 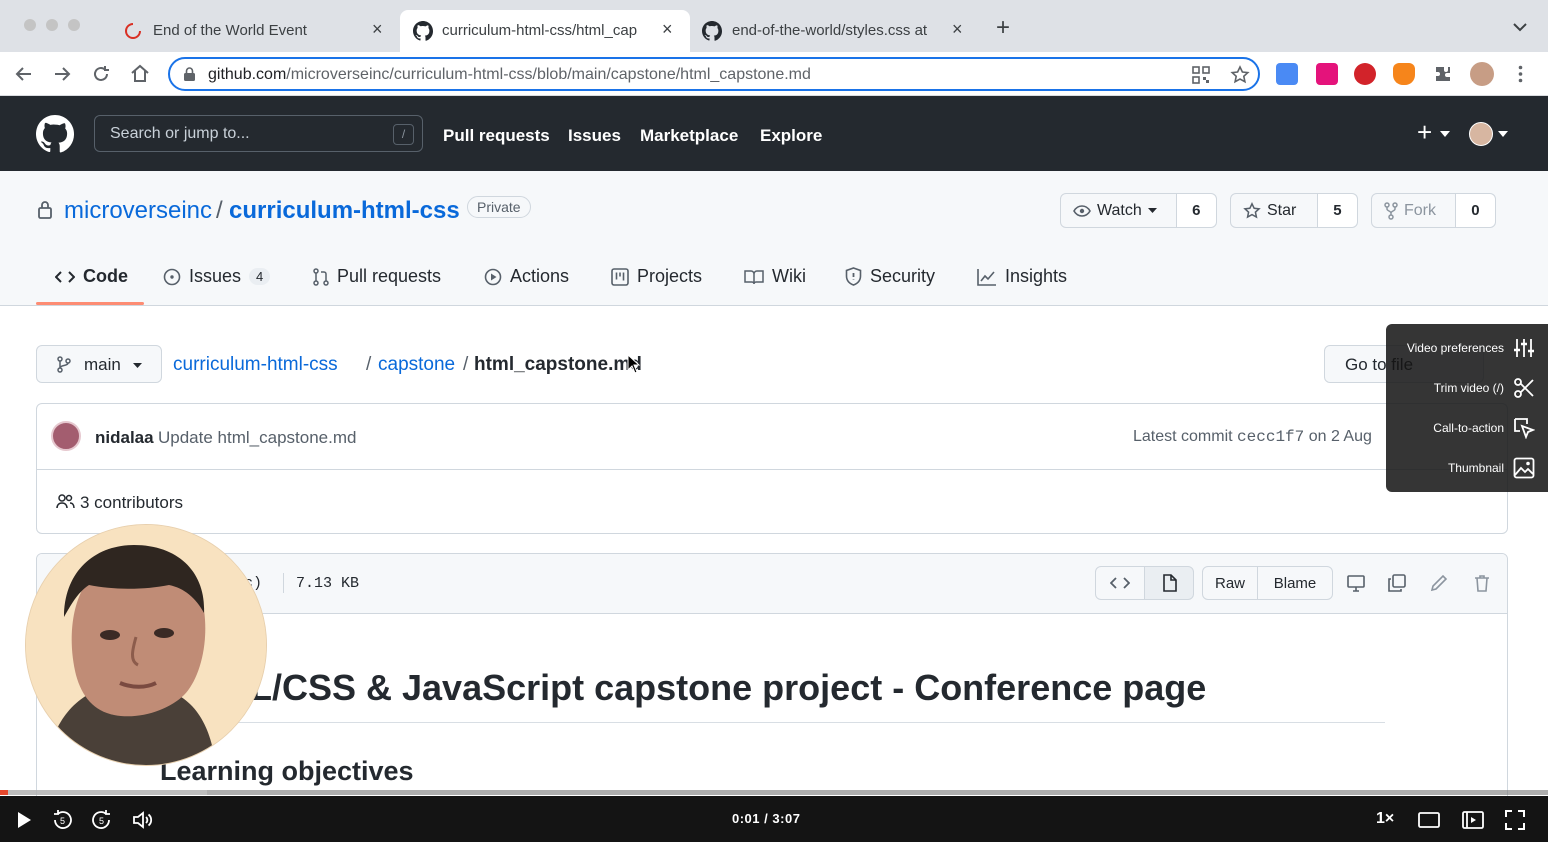 I want to click on window-zoom-button, so click(x=74, y=25).